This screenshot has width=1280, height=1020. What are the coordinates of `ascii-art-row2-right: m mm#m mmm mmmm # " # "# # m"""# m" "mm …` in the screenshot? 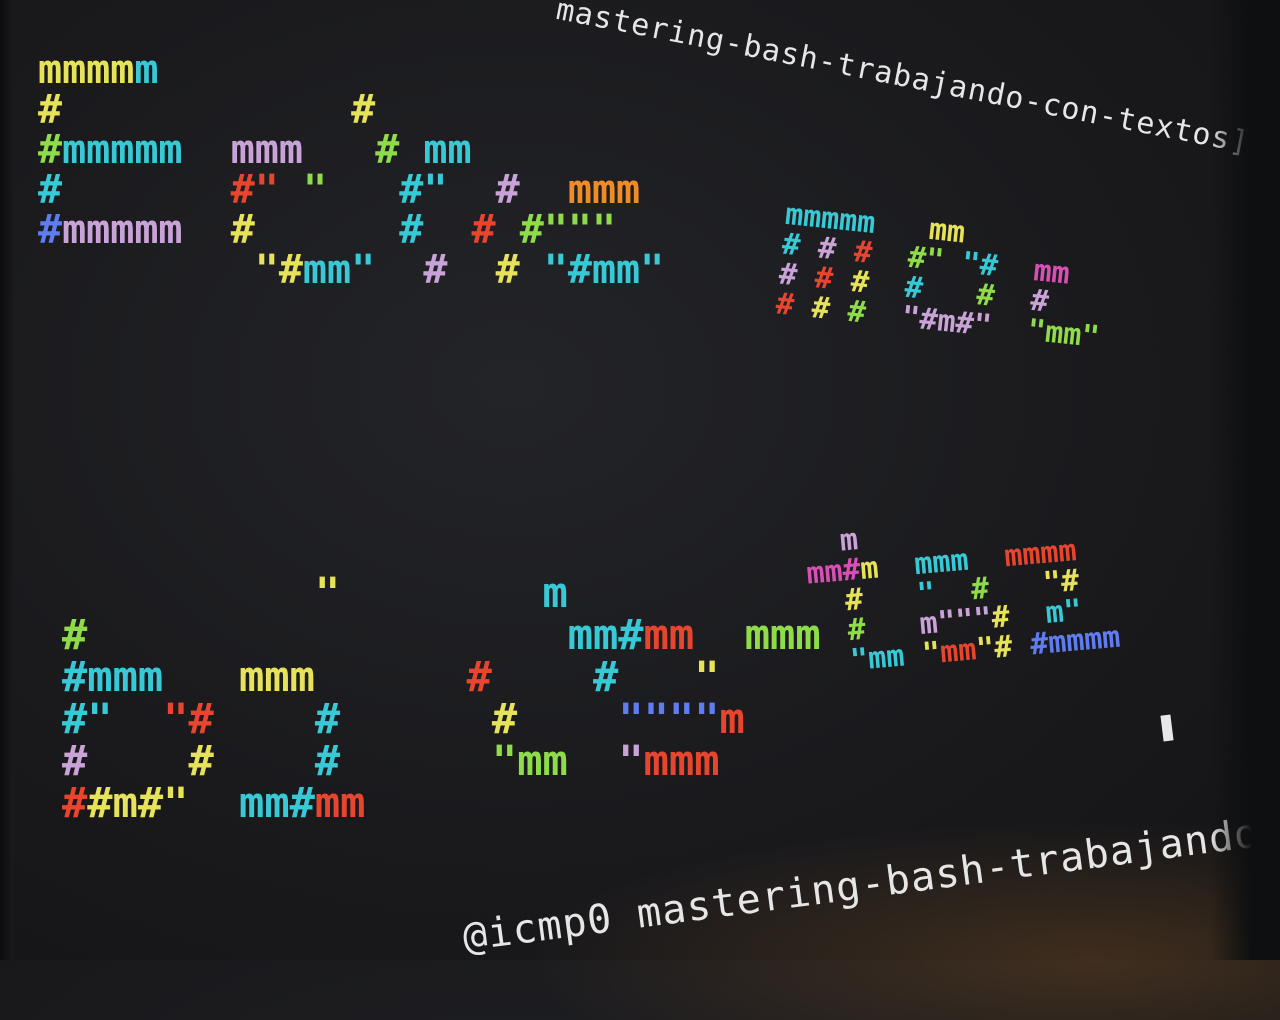 It's located at (963, 600).